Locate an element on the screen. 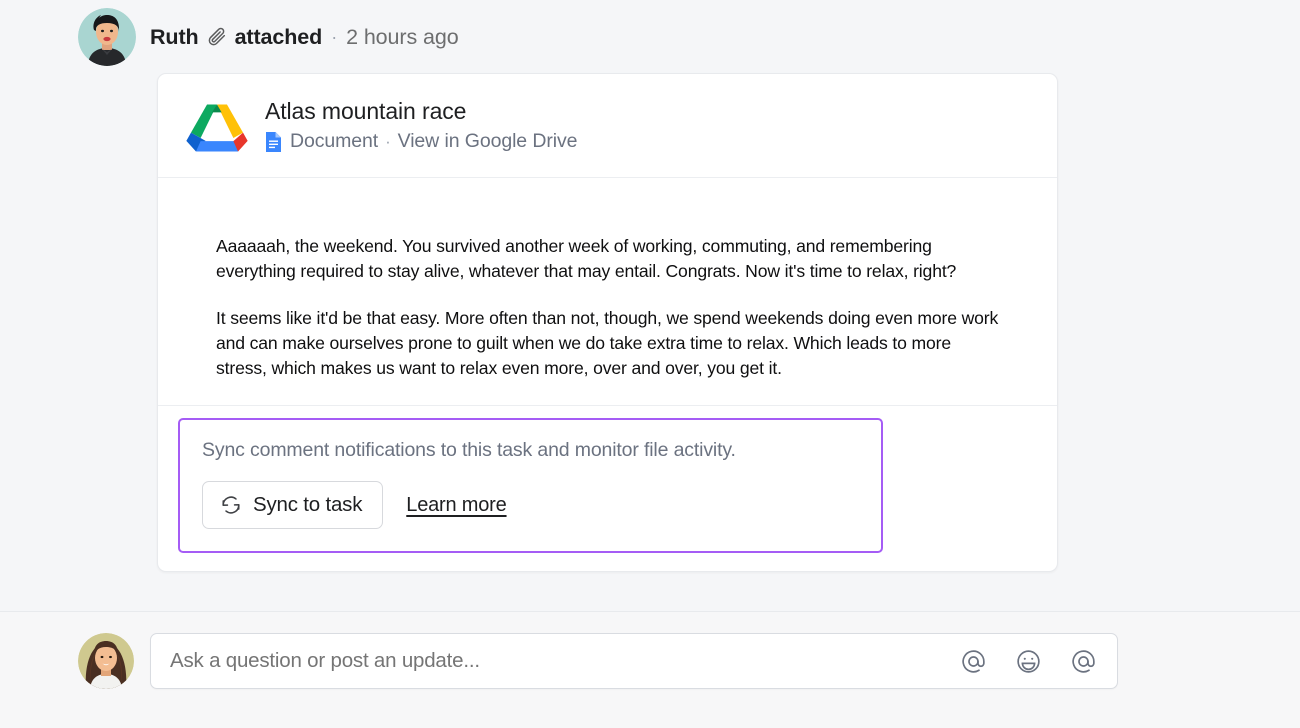  view-in-google-drive-link: View in Google Drive is located at coordinates (488, 141).